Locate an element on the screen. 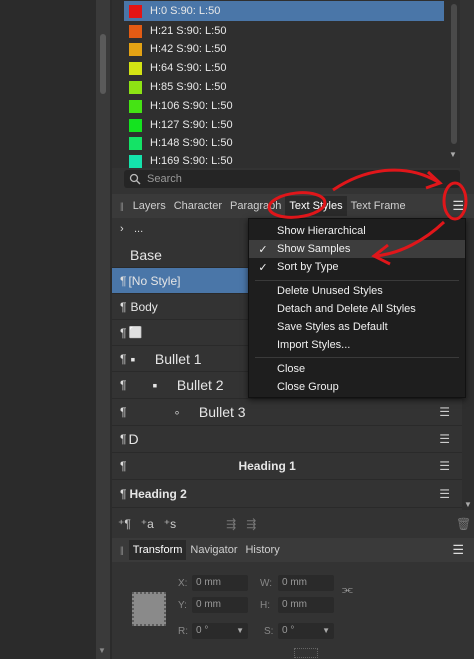 The width and height of the screenshot is (474, 659). menu-item-detach-and-delete: Detach and Delete All Styles is located at coordinates (357, 309).